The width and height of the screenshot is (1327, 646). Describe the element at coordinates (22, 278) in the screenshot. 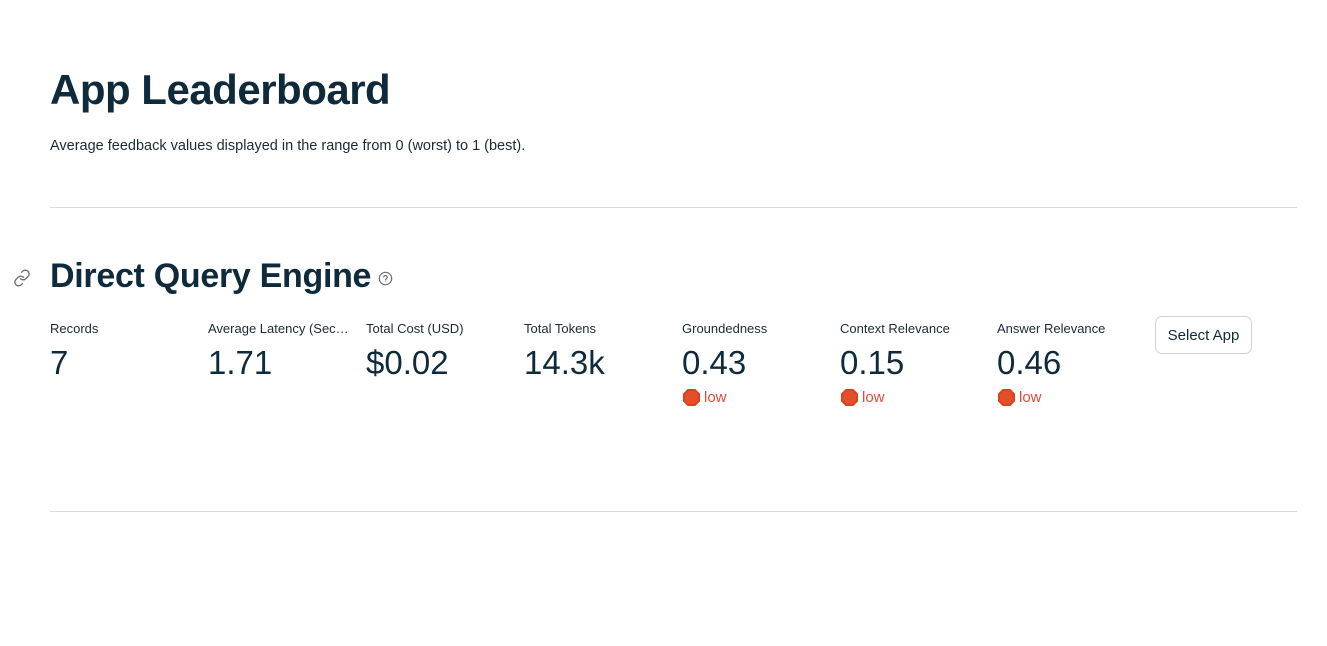

I see `link-icon` at that location.